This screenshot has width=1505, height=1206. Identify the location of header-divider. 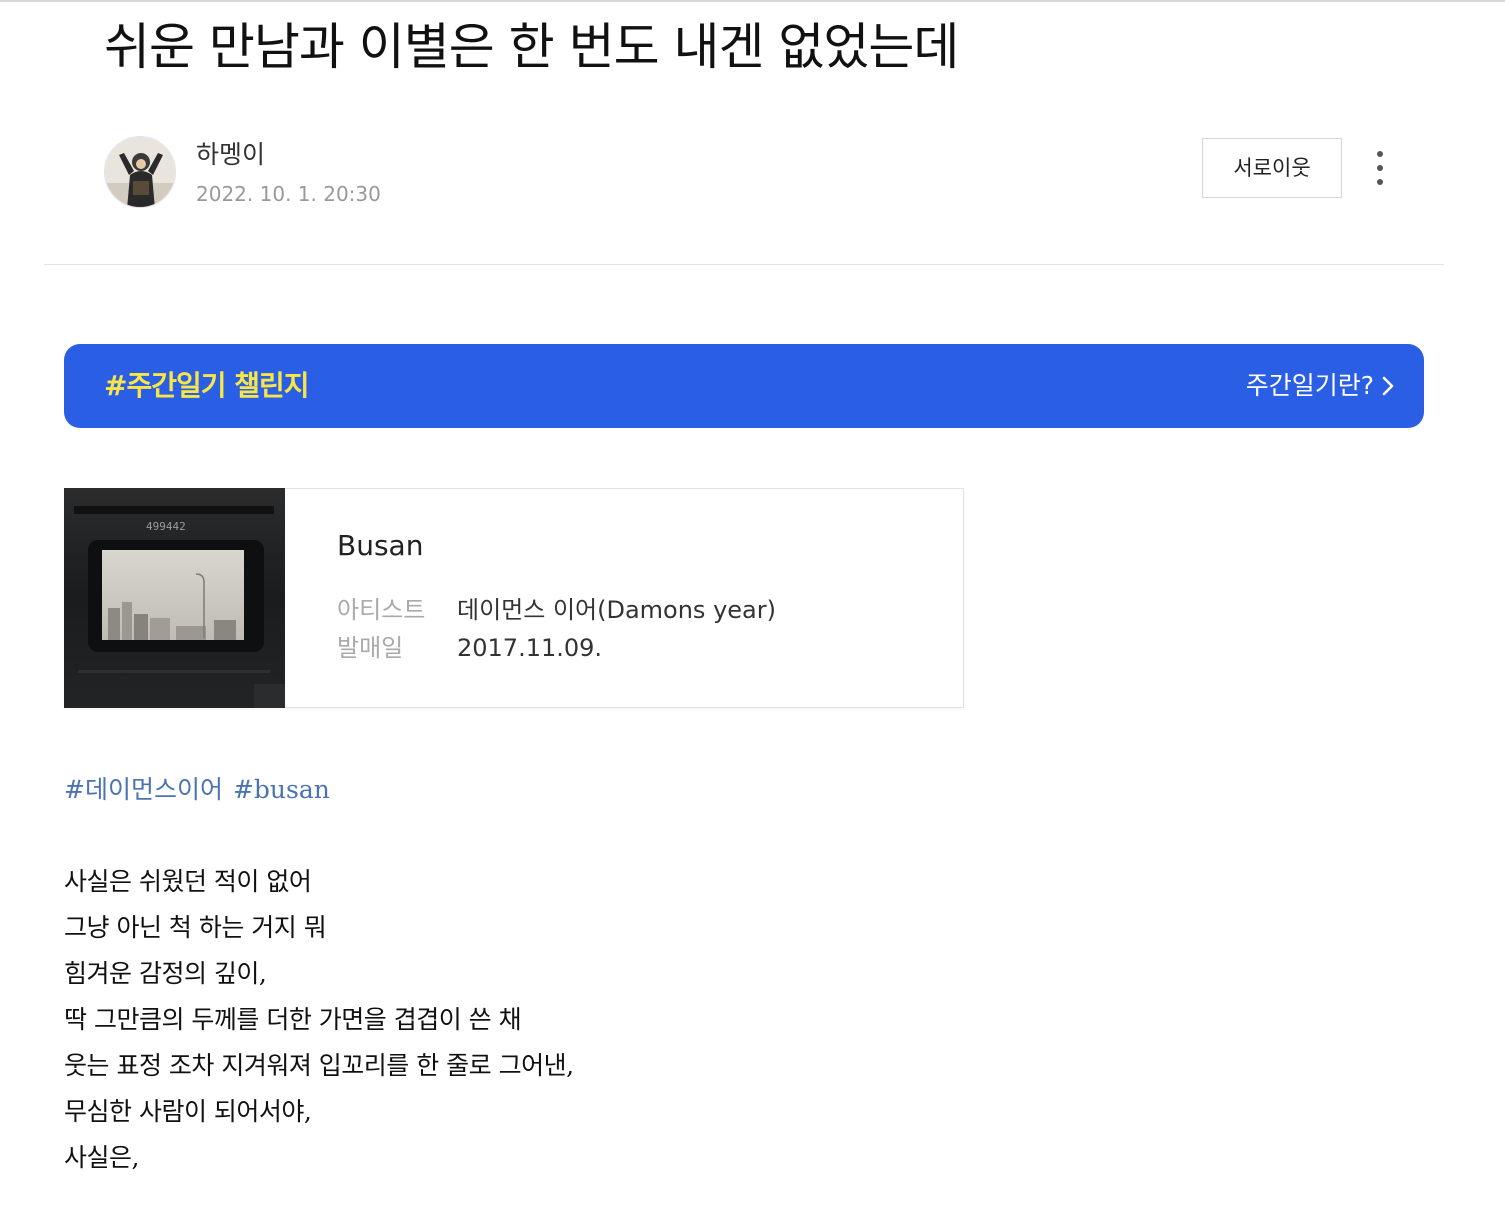
(744, 264).